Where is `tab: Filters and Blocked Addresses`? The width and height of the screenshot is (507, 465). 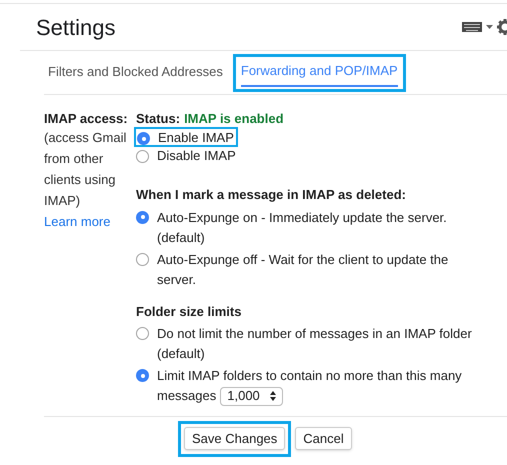 tab: Filters and Blocked Addresses is located at coordinates (135, 73).